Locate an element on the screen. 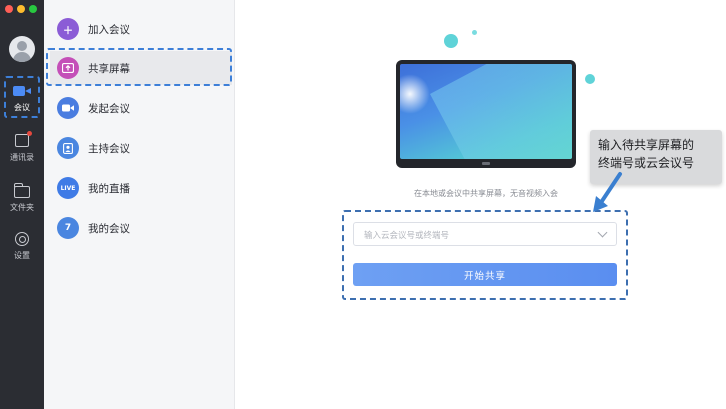  sidebar-item-folder: 文件夹 is located at coordinates (22, 198).